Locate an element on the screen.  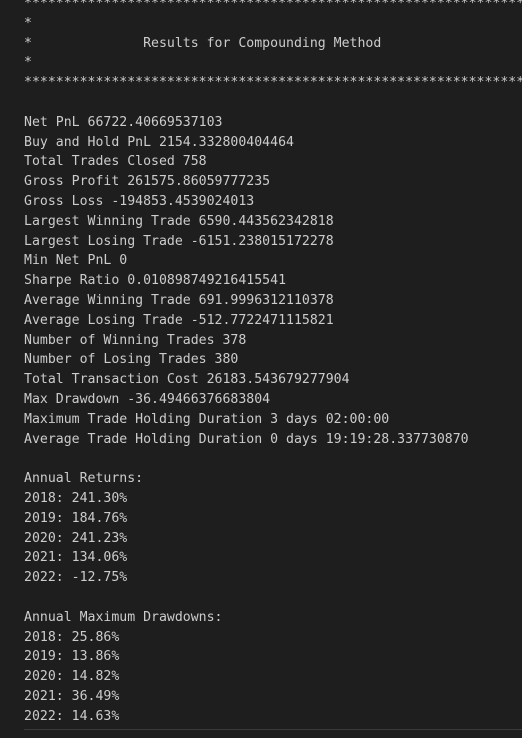
stat-total-trades: Total Trades Closed 758 is located at coordinates (115, 162).